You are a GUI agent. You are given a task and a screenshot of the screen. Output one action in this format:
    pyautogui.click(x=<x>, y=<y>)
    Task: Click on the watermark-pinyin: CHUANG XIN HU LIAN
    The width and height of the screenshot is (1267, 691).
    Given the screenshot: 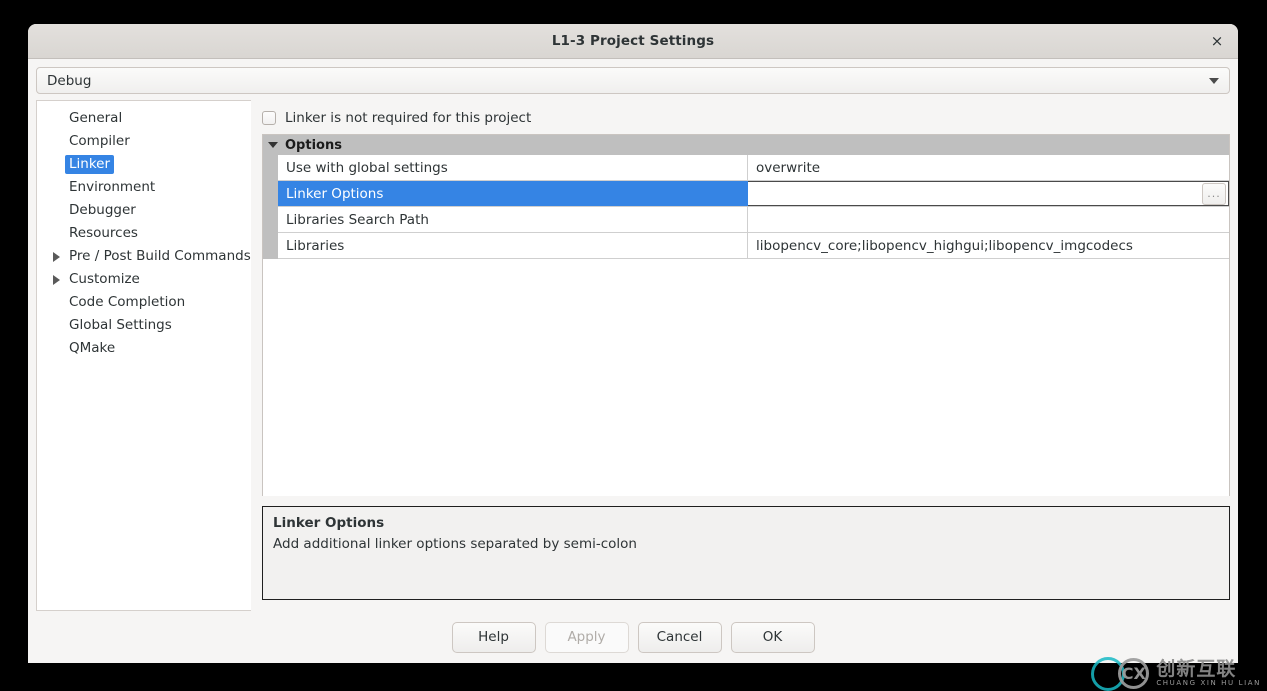 What is the action you would take?
    pyautogui.click(x=1208, y=682)
    